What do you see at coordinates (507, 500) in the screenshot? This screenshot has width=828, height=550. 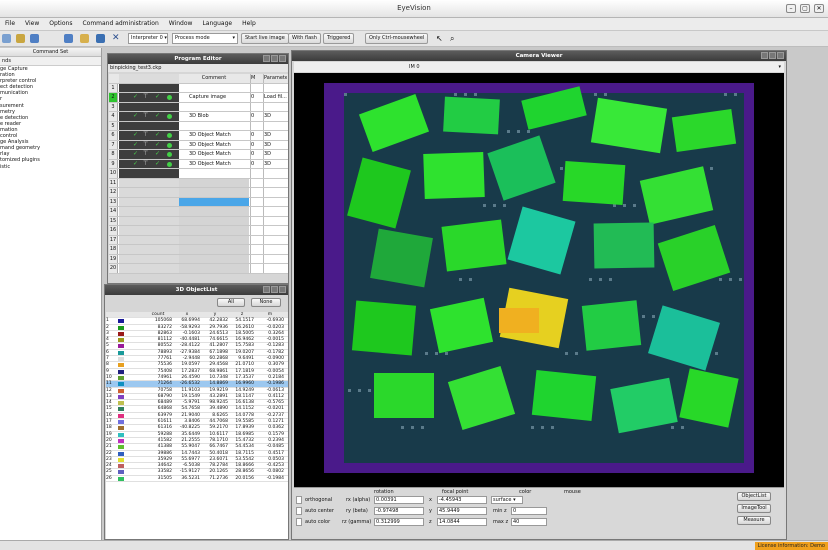 I see `color-mode-select: surface ▾` at bounding box center [507, 500].